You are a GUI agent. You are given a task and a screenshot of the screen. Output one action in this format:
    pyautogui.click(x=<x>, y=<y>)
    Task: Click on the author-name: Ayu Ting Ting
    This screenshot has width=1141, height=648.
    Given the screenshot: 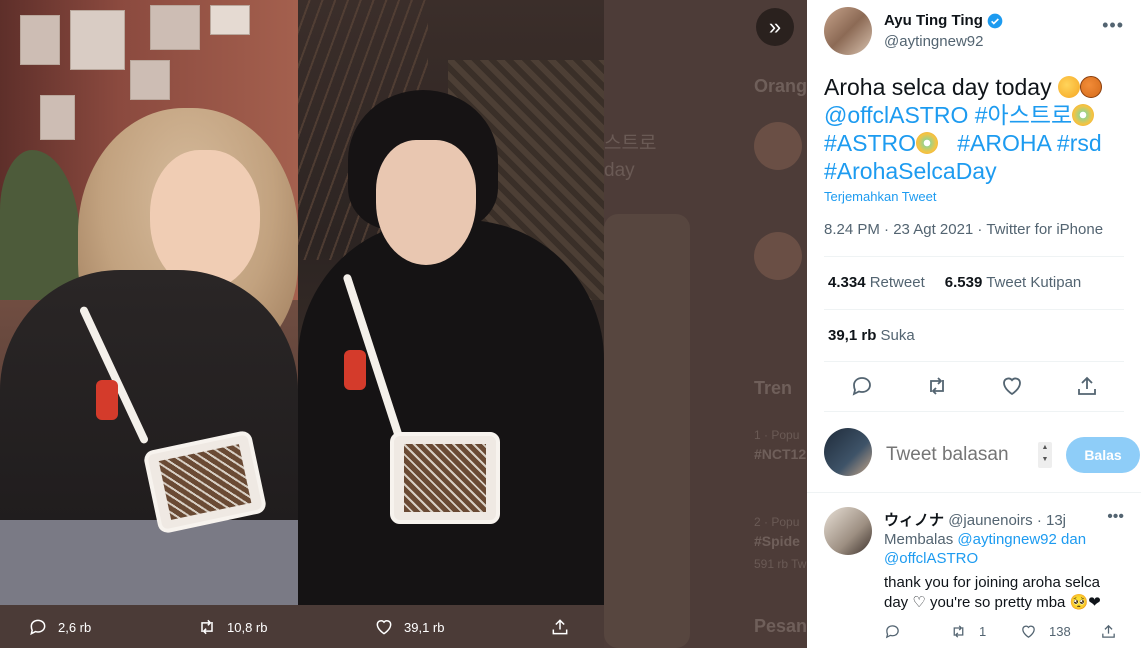 What is the action you would take?
    pyautogui.click(x=943, y=20)
    